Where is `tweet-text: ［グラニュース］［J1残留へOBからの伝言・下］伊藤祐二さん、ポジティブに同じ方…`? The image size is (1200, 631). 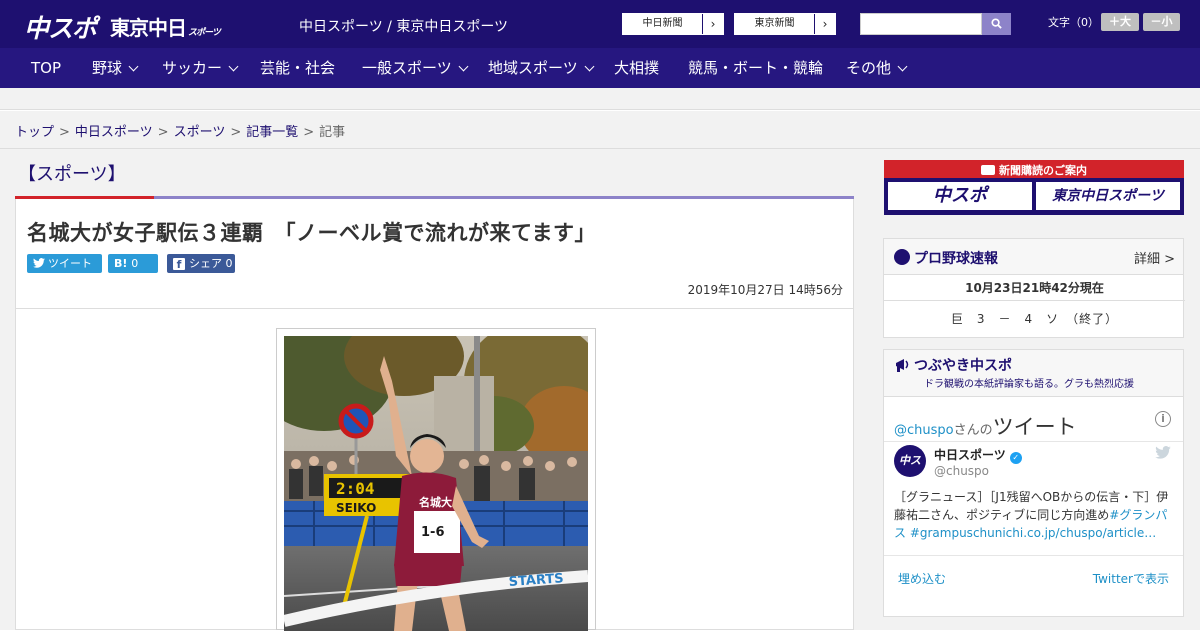 tweet-text: ［グラニュース］［J1残留へOBからの伝言・下］伊藤祐二さん、ポジティブに同じ方… is located at coordinates (1034, 515).